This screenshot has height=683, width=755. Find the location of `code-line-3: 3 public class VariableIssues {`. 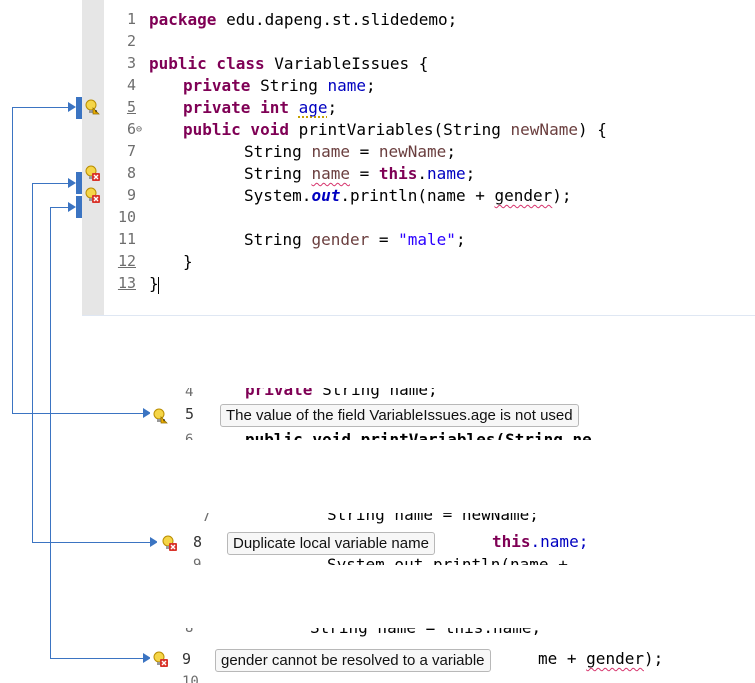

code-line-3: 3 public class VariableIssues { is located at coordinates (418, 63).